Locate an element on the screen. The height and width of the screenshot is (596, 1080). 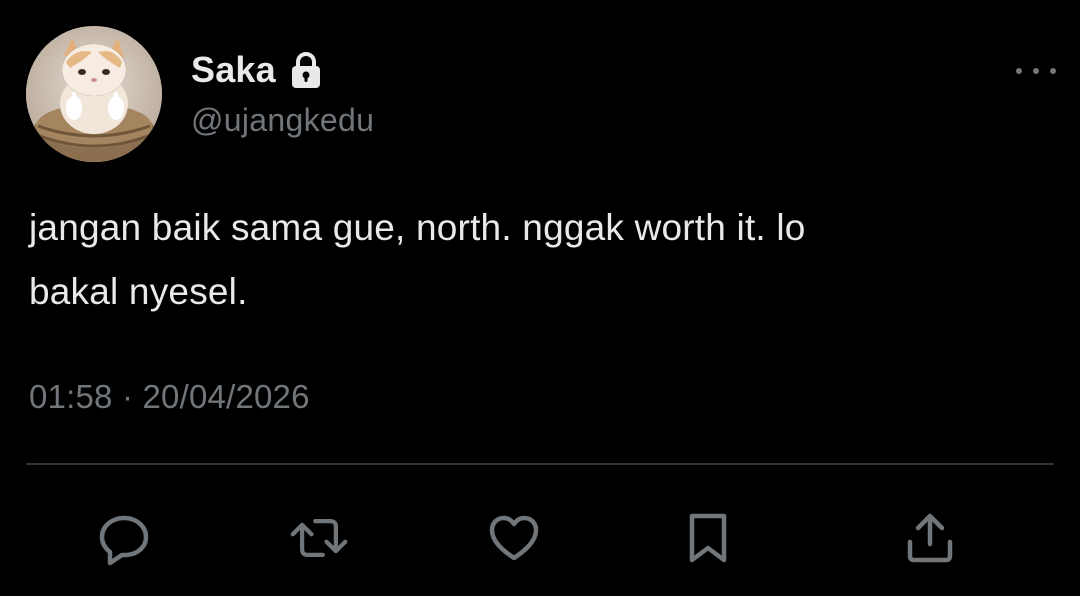
user-handle: @ujangkedu is located at coordinates (282, 120).